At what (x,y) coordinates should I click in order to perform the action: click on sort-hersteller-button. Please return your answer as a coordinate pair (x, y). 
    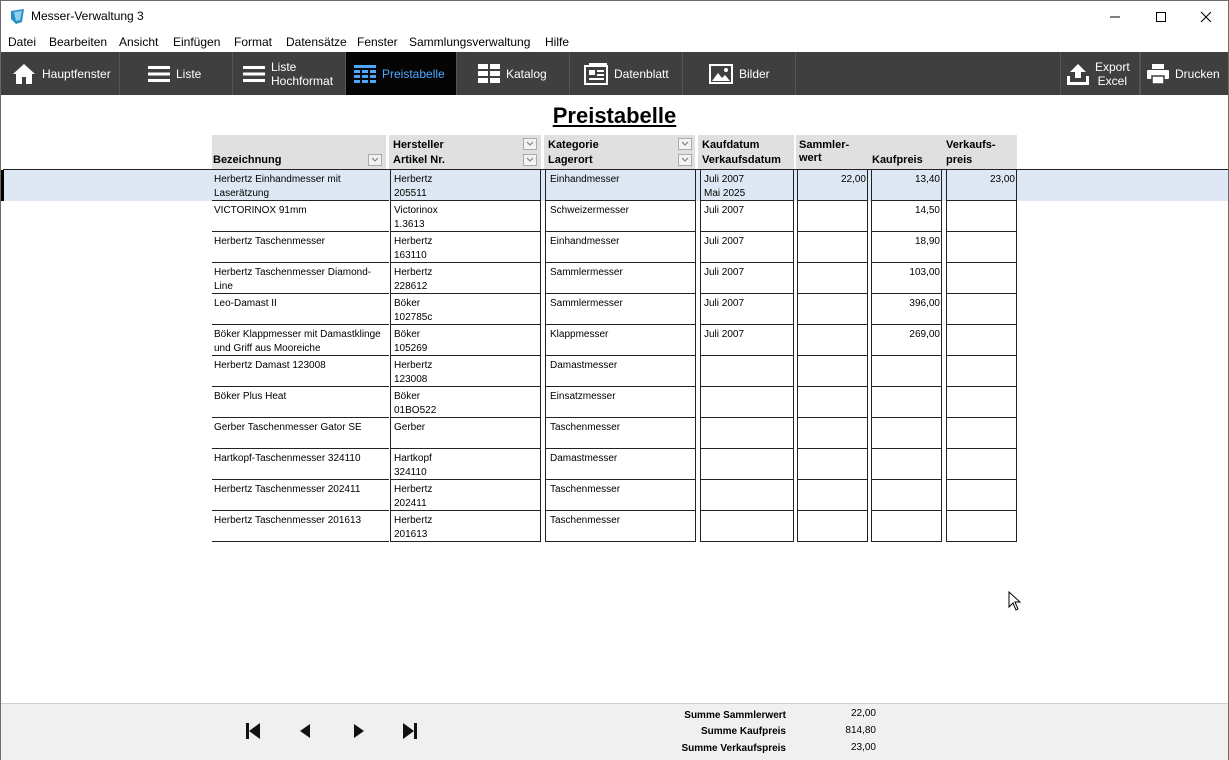
    Looking at the image, I should click on (530, 144).